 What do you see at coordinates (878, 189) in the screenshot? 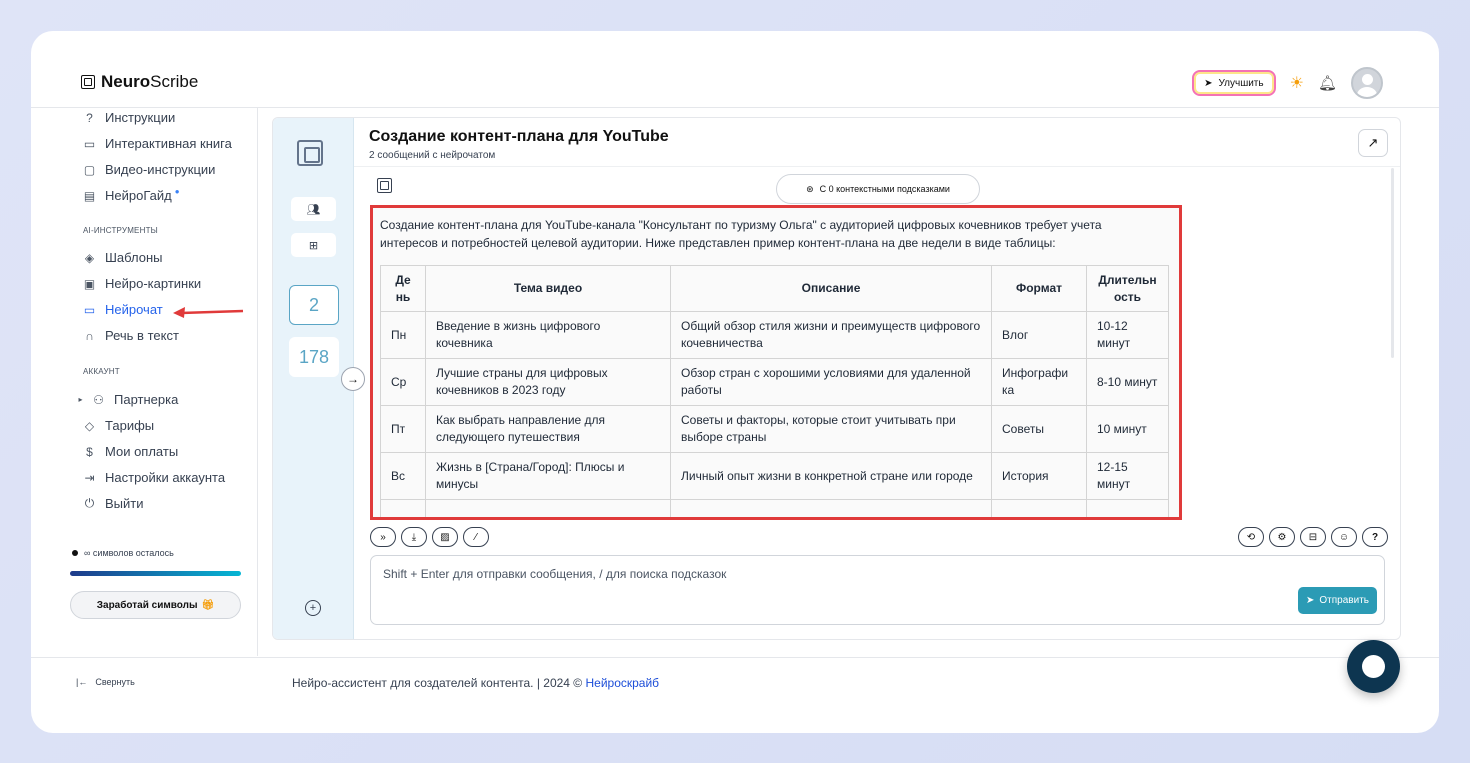
I see `context-hints-button: ⊛ С 0 контекстными подсказками` at bounding box center [878, 189].